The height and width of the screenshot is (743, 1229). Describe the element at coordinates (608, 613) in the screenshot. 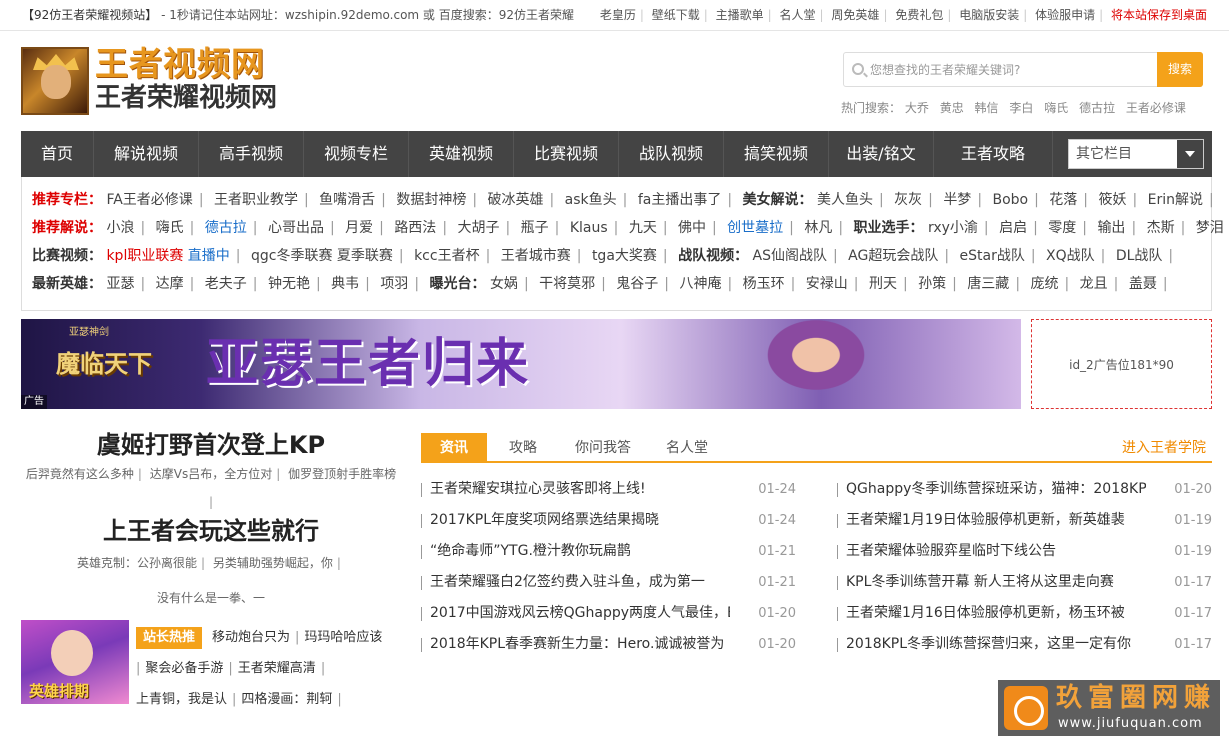

I see `news-row: 2017中国游戏风云榜QGhappy两度人气最佳，E 01-20` at that location.